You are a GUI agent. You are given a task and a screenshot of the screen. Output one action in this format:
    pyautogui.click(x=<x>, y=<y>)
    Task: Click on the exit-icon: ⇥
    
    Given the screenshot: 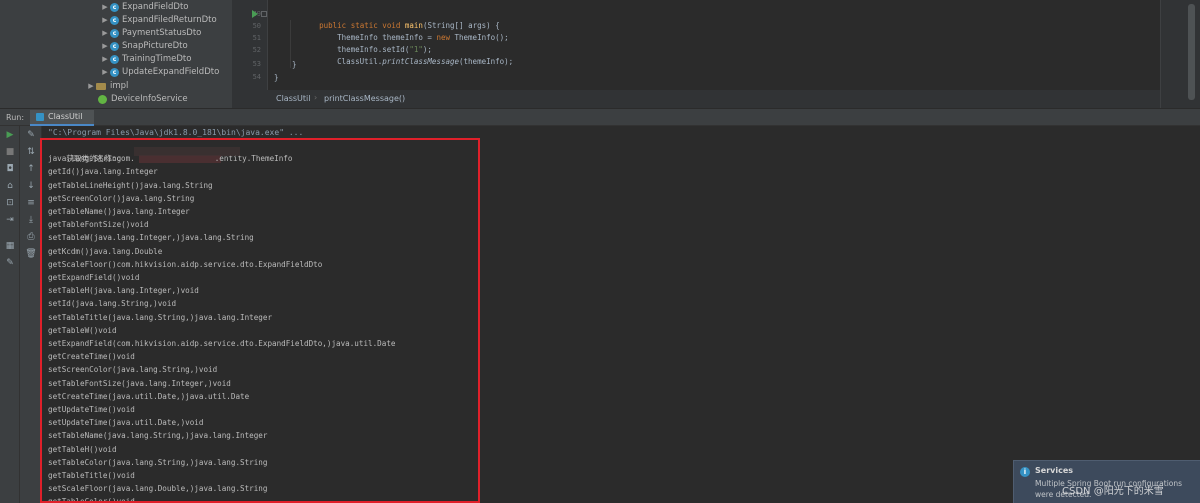 What is the action you would take?
    pyautogui.click(x=10, y=220)
    